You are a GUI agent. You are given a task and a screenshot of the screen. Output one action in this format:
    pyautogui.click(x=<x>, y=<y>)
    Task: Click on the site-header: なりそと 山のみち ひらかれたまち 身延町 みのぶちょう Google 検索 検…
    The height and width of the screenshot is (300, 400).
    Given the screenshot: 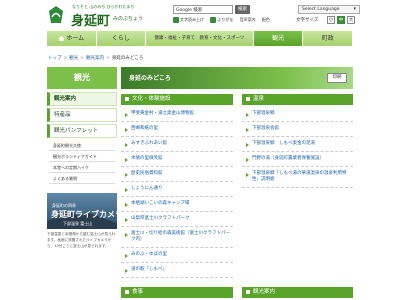 What is the action you would take?
    pyautogui.click(x=200, y=15)
    